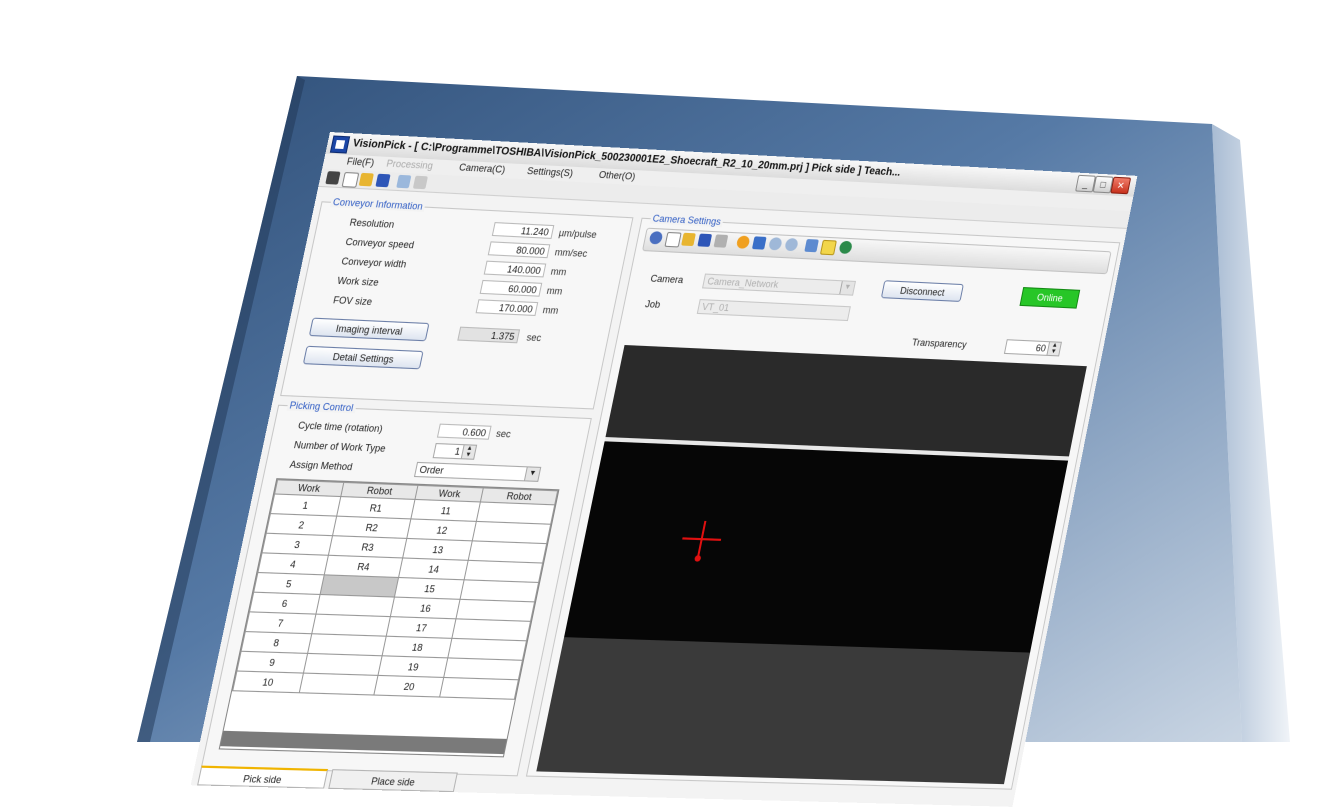 Image resolution: width=1320 pixels, height=807 pixels. What do you see at coordinates (409, 686) in the screenshot?
I see `table-cell: 20` at bounding box center [409, 686].